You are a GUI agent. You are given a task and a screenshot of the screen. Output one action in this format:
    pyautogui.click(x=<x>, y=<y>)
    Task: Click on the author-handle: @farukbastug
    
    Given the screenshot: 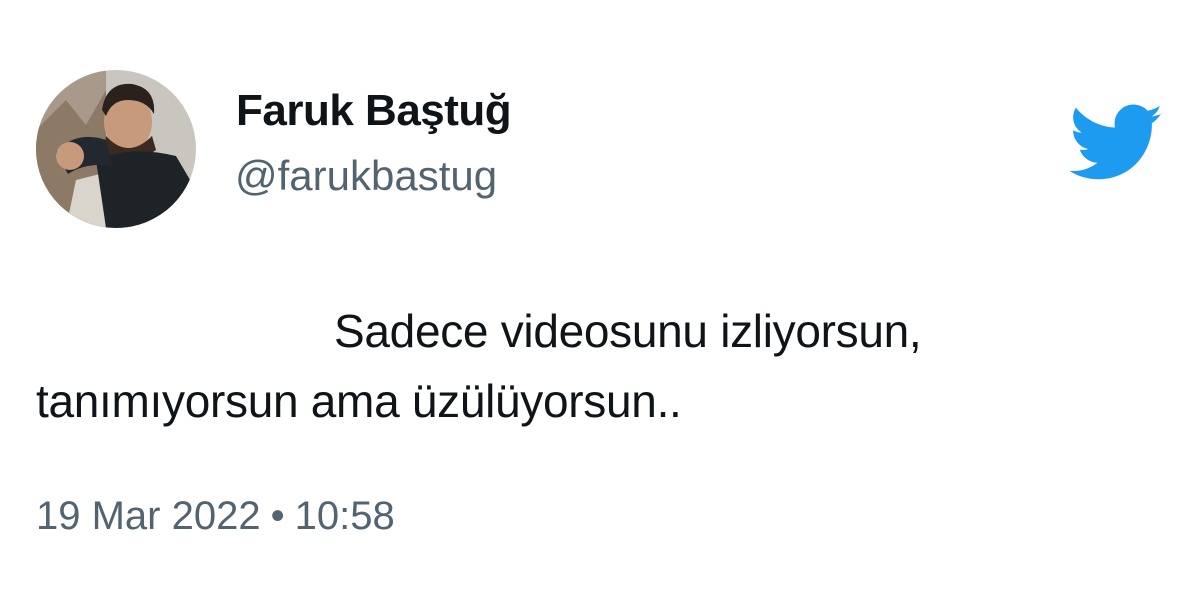 What is the action you would take?
    pyautogui.click(x=366, y=176)
    